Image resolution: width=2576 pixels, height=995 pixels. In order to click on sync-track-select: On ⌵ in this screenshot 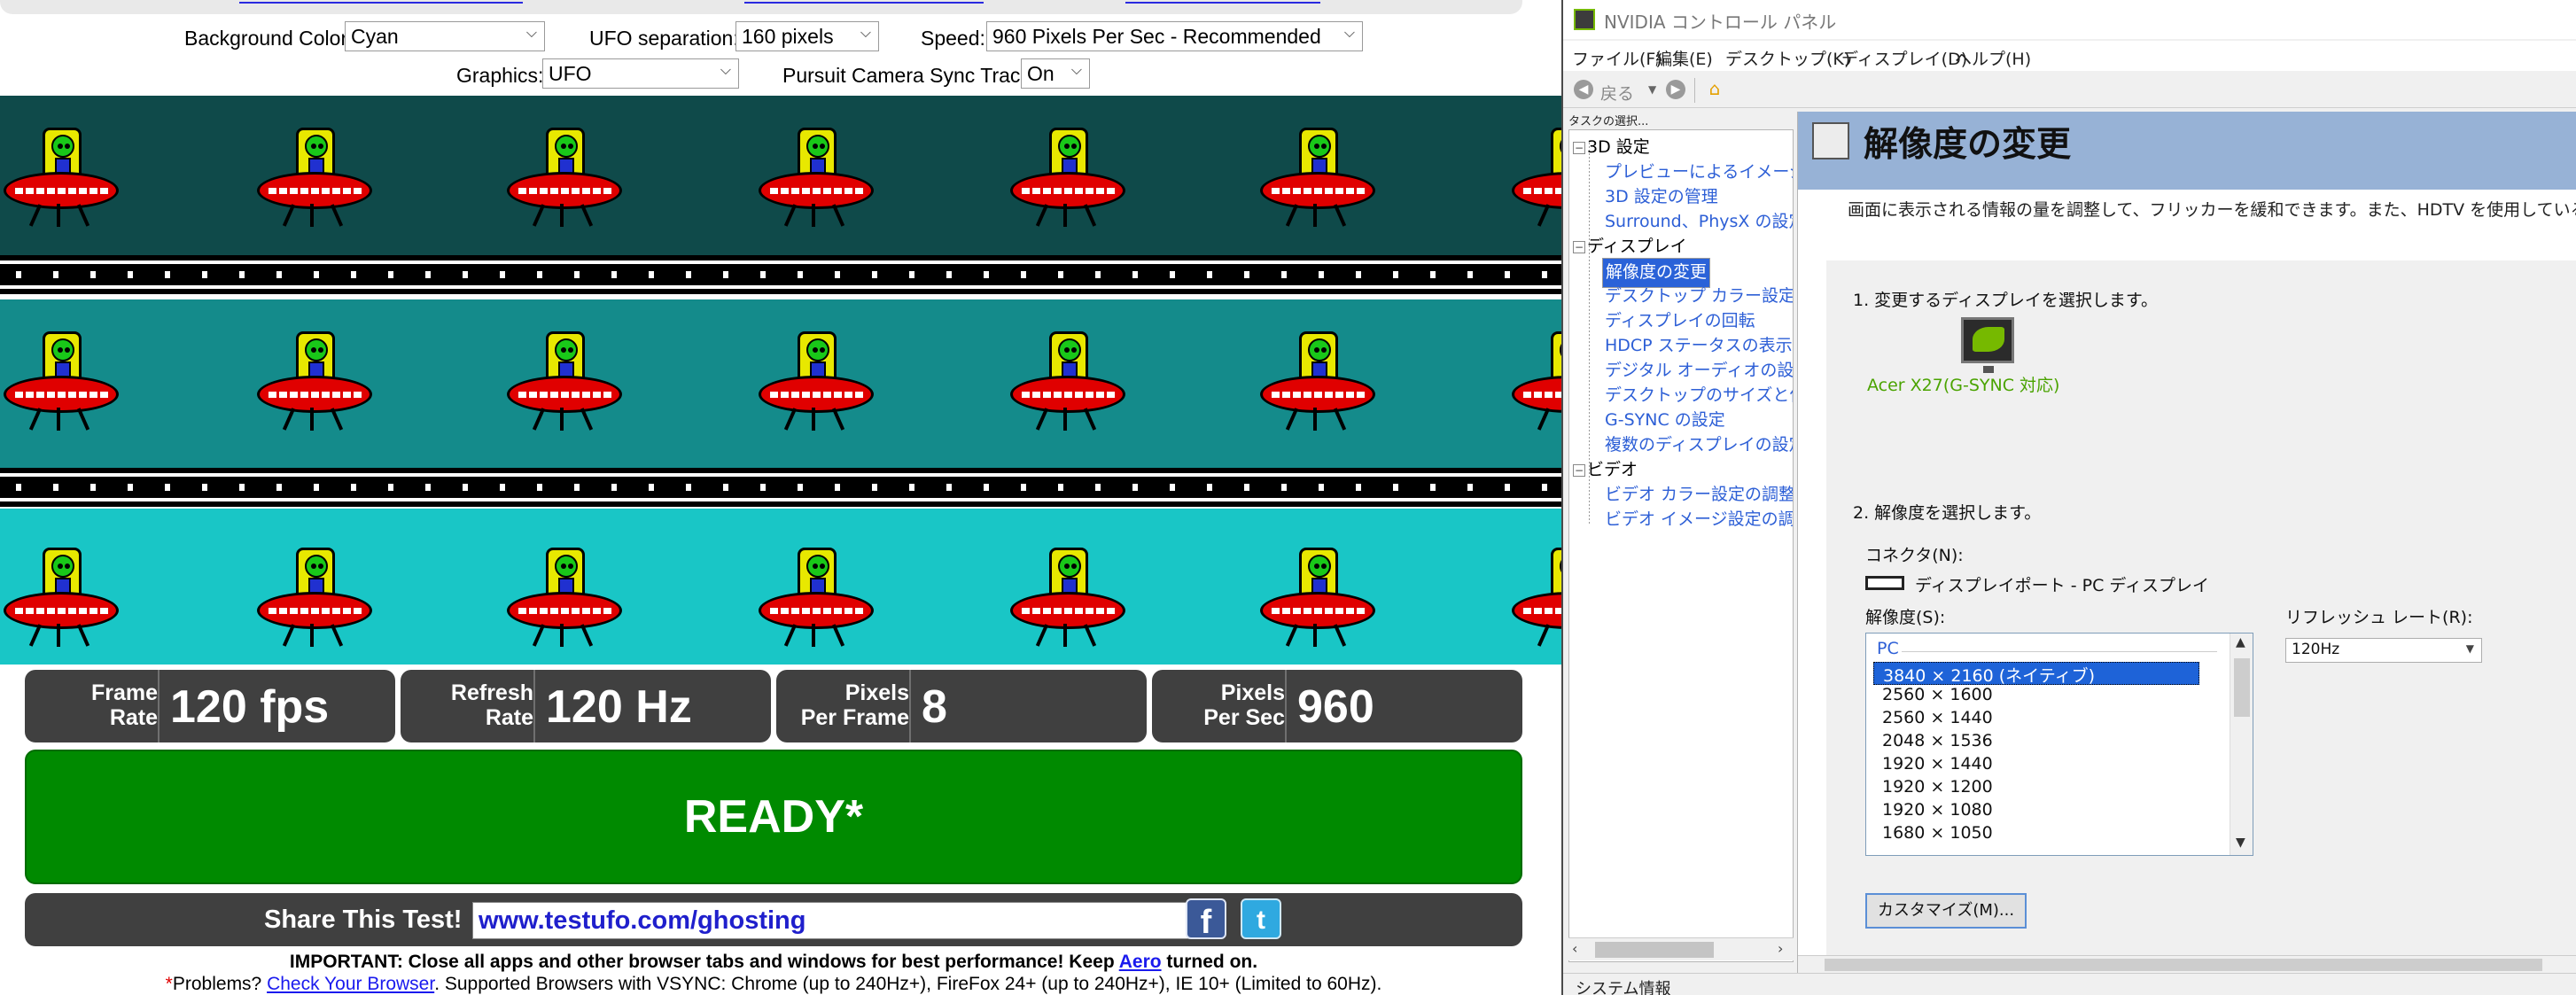, I will do `click(1055, 73)`.